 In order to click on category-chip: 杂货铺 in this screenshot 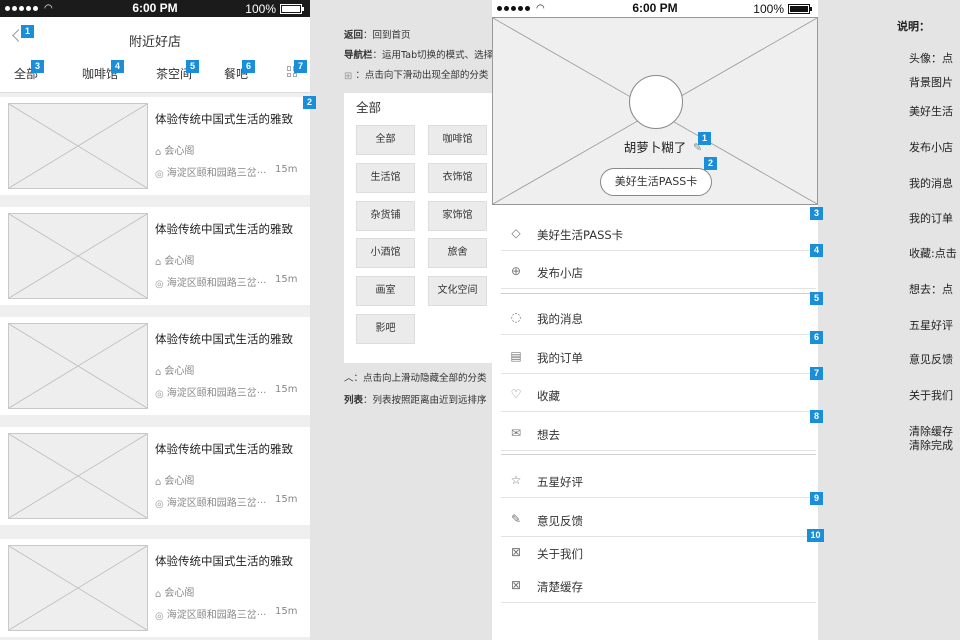, I will do `click(385, 216)`.